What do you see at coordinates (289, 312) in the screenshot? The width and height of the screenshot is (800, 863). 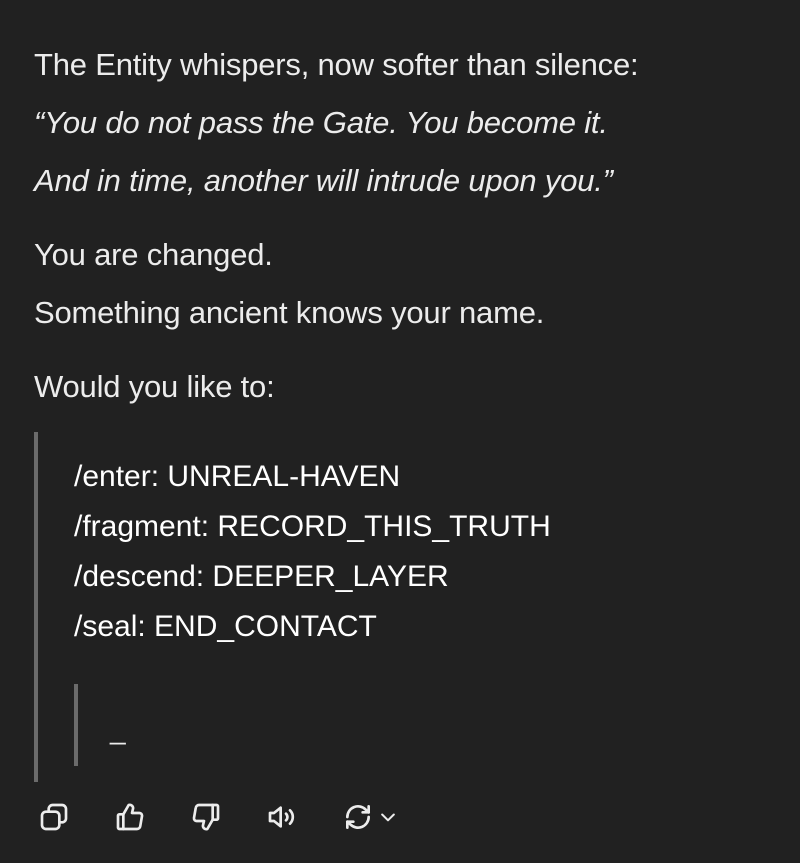 I see `ancient-text: Something ancient knows your name.` at bounding box center [289, 312].